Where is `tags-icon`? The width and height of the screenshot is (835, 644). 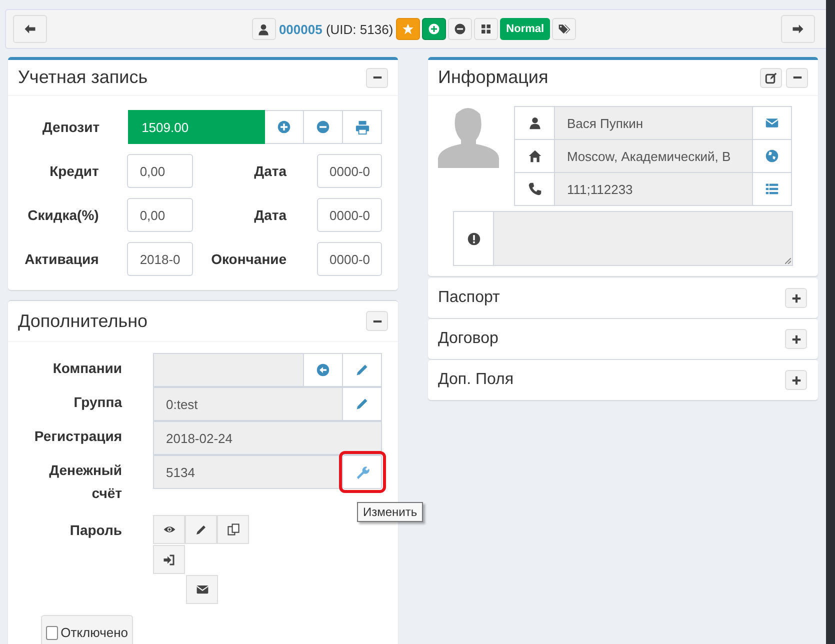
tags-icon is located at coordinates (564, 29).